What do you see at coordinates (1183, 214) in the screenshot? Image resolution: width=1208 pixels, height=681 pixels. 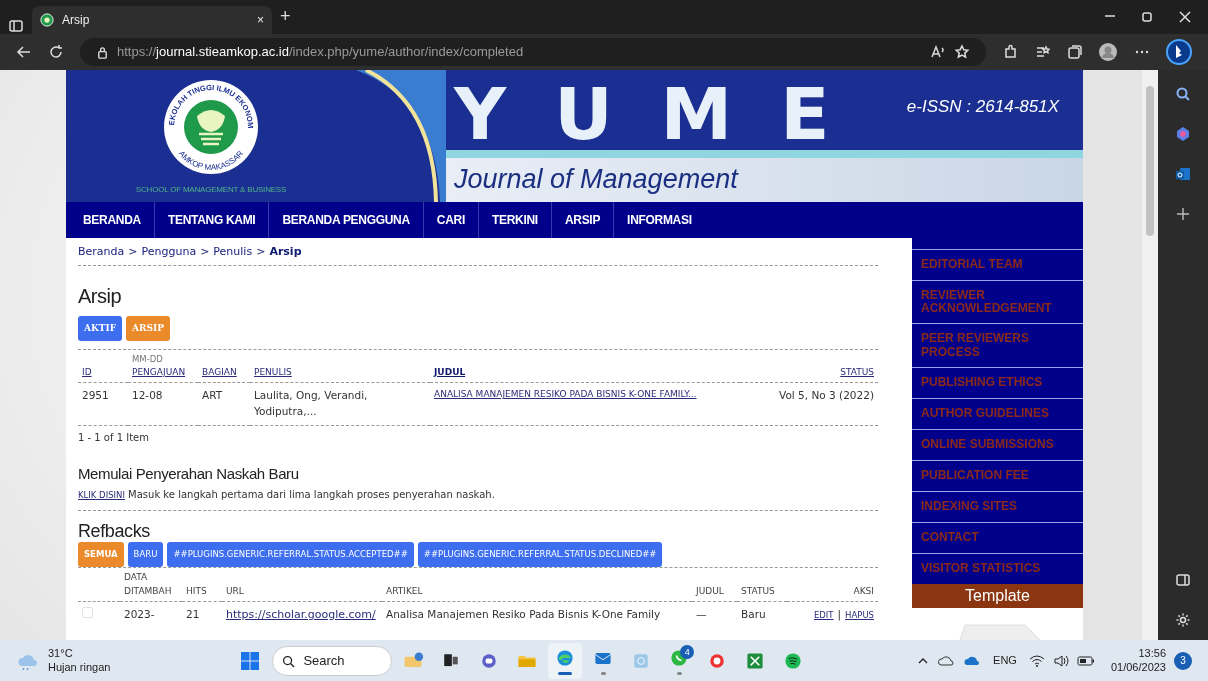 I see `add-icon` at bounding box center [1183, 214].